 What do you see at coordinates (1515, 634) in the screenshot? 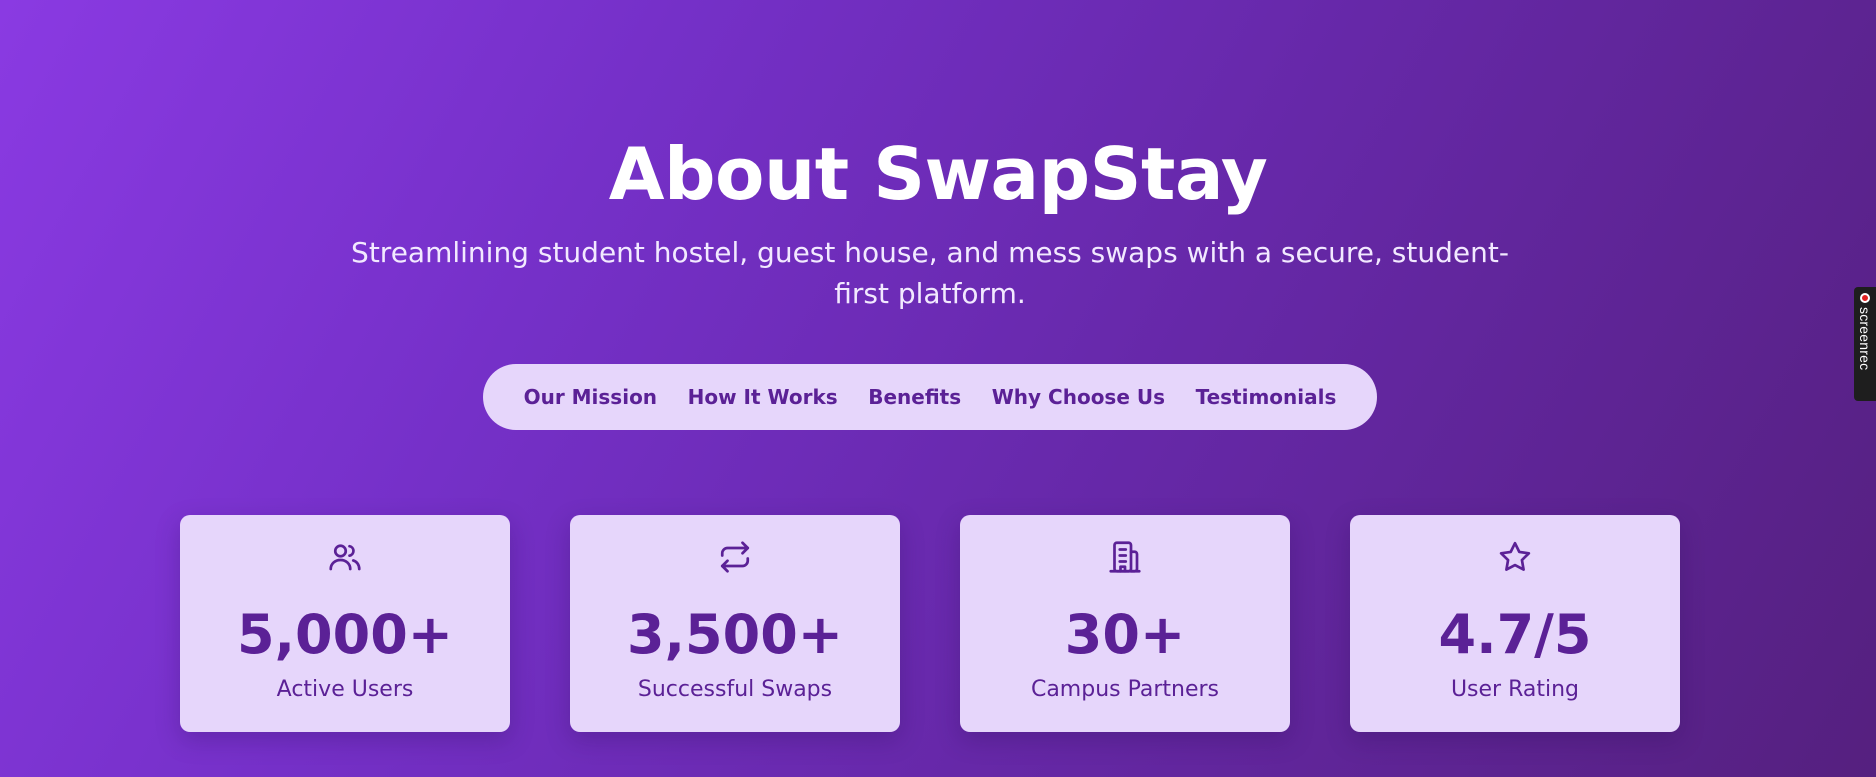
I see `stat-value: 4.7/5` at bounding box center [1515, 634].